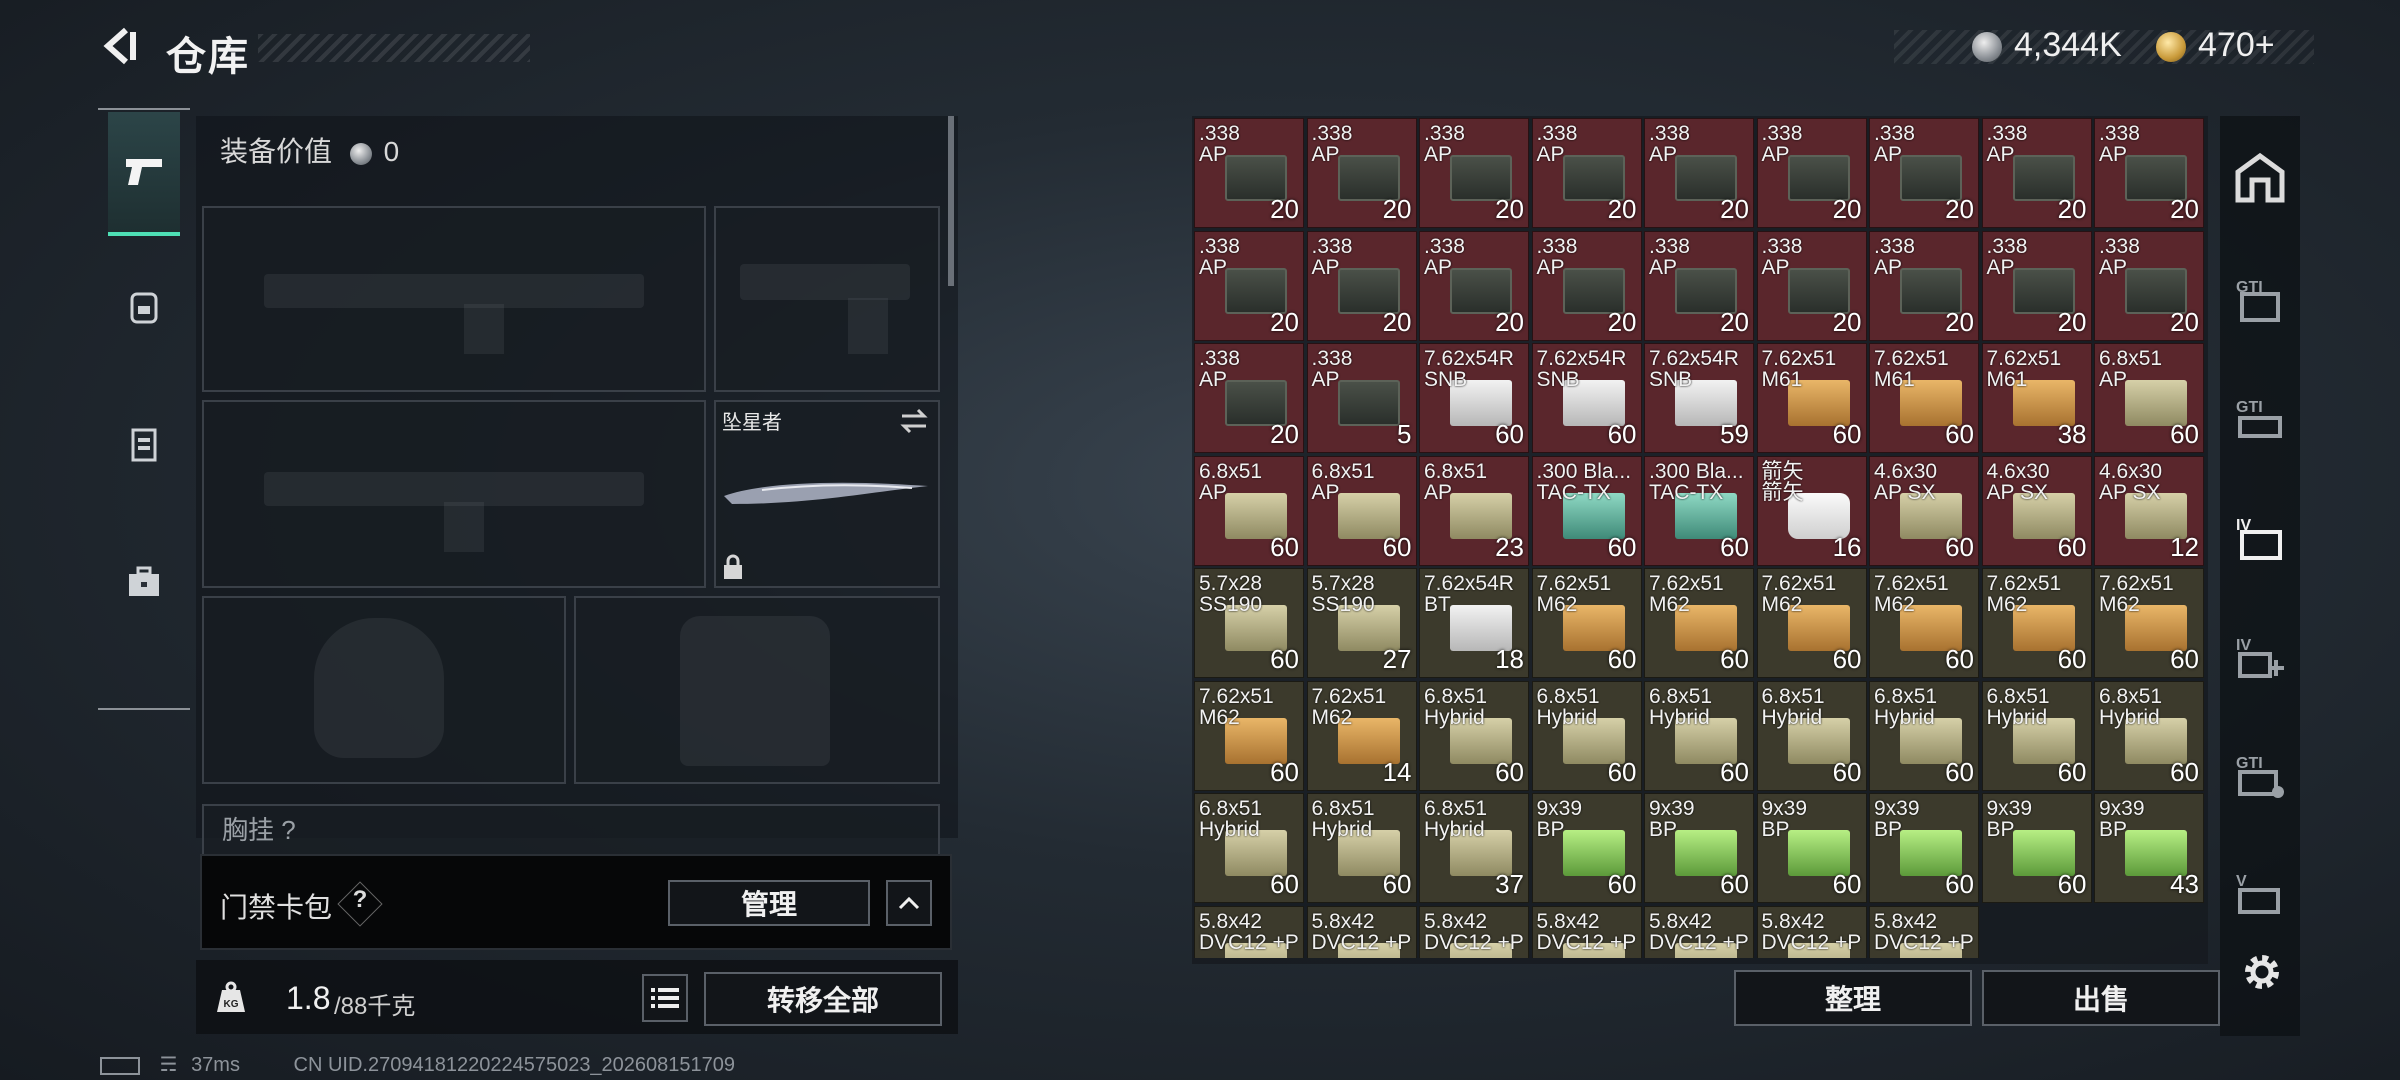 The height and width of the screenshot is (1080, 2400). I want to click on gold-balance: 470+, so click(2236, 45).